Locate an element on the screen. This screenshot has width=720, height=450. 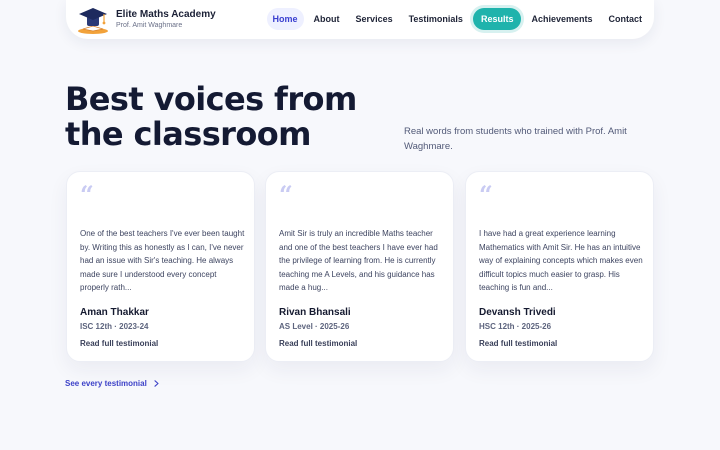
brand: Elite Maths Academy Prof. Amit Waghmare is located at coordinates (146, 20).